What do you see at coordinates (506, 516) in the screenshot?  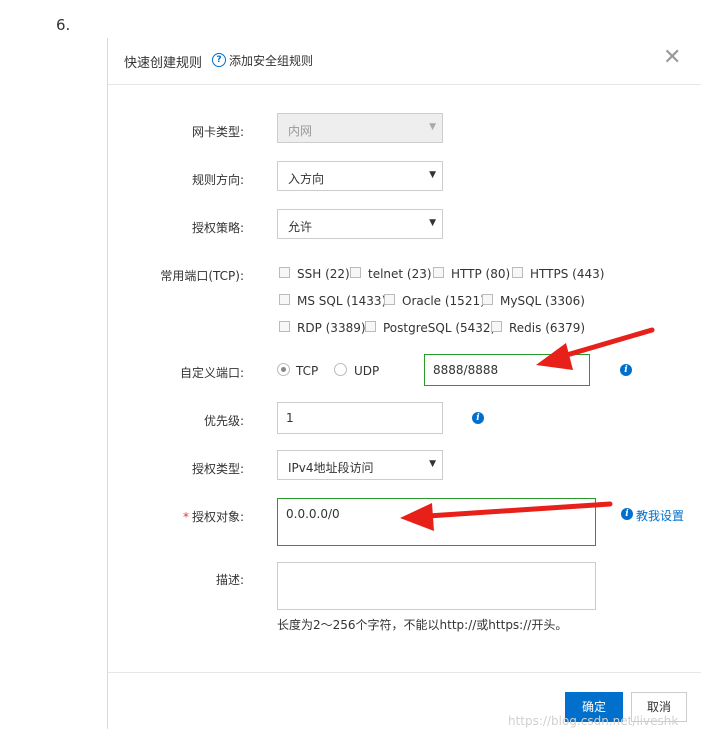 I see `annotation-arrow-object` at bounding box center [506, 516].